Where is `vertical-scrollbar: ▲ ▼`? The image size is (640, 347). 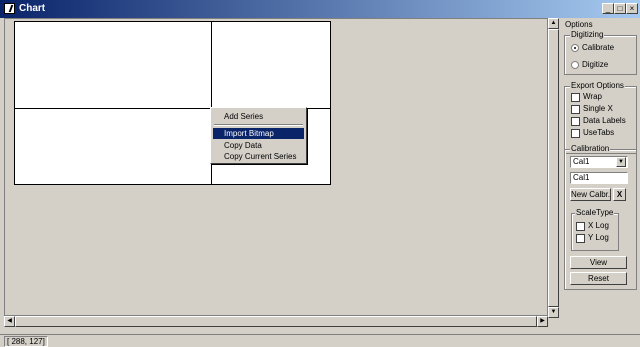 vertical-scrollbar: ▲ ▼ is located at coordinates (553, 168).